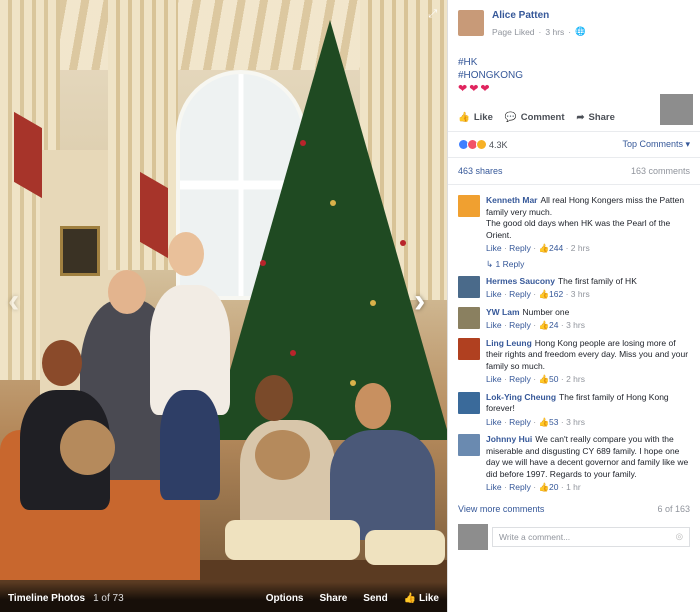  What do you see at coordinates (548, 379) in the screenshot?
I see `comment-like-count: 👍50` at bounding box center [548, 379].